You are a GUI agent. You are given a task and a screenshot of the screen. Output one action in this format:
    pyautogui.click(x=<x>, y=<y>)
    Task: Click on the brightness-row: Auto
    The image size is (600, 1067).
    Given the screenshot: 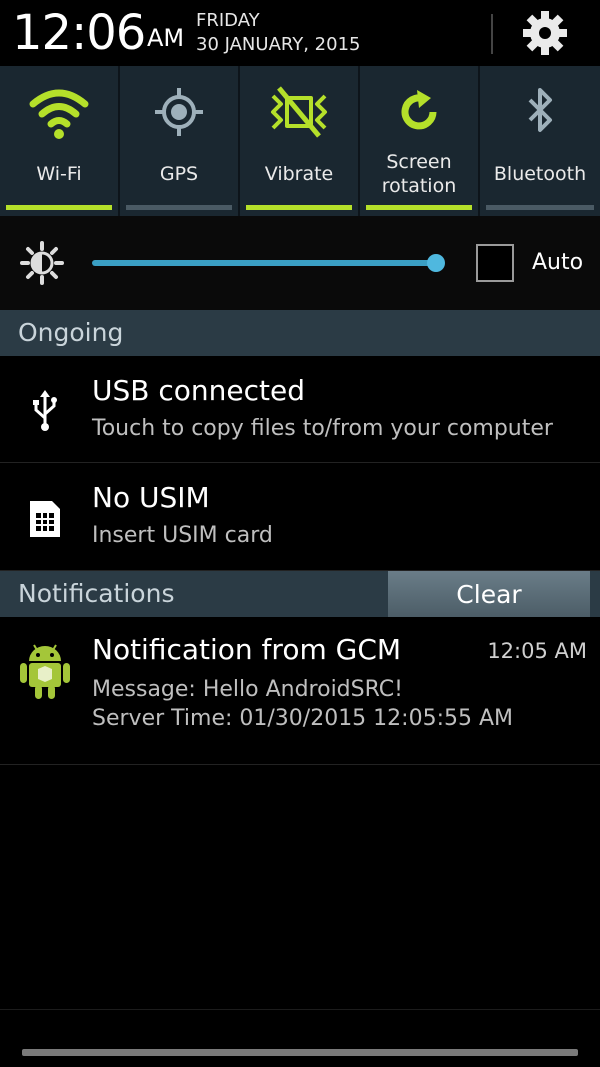 What is the action you would take?
    pyautogui.click(x=300, y=263)
    